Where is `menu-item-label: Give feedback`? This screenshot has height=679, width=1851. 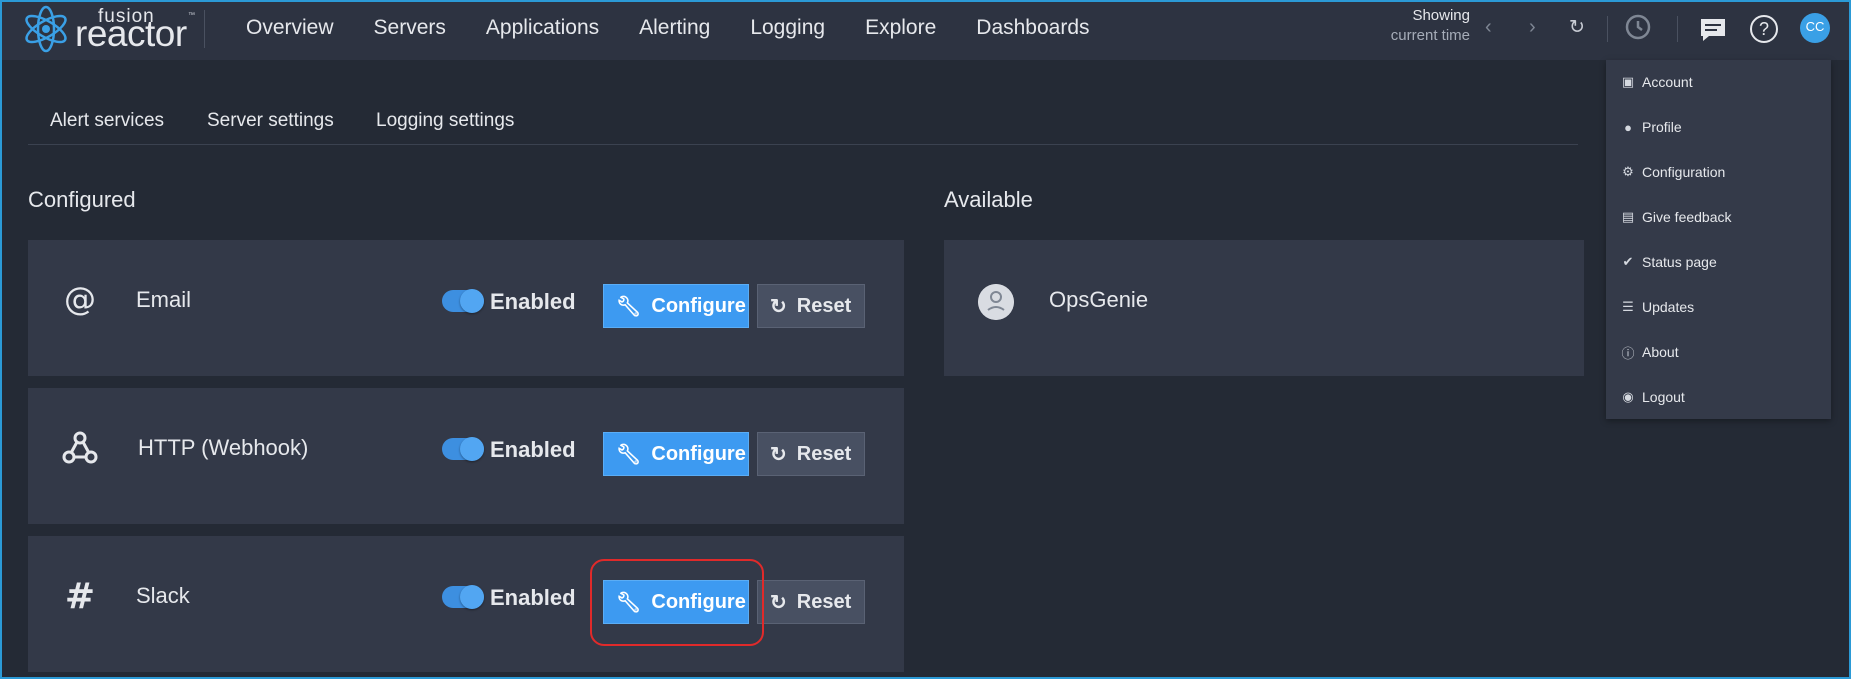
menu-item-label: Give feedback is located at coordinates (1687, 217).